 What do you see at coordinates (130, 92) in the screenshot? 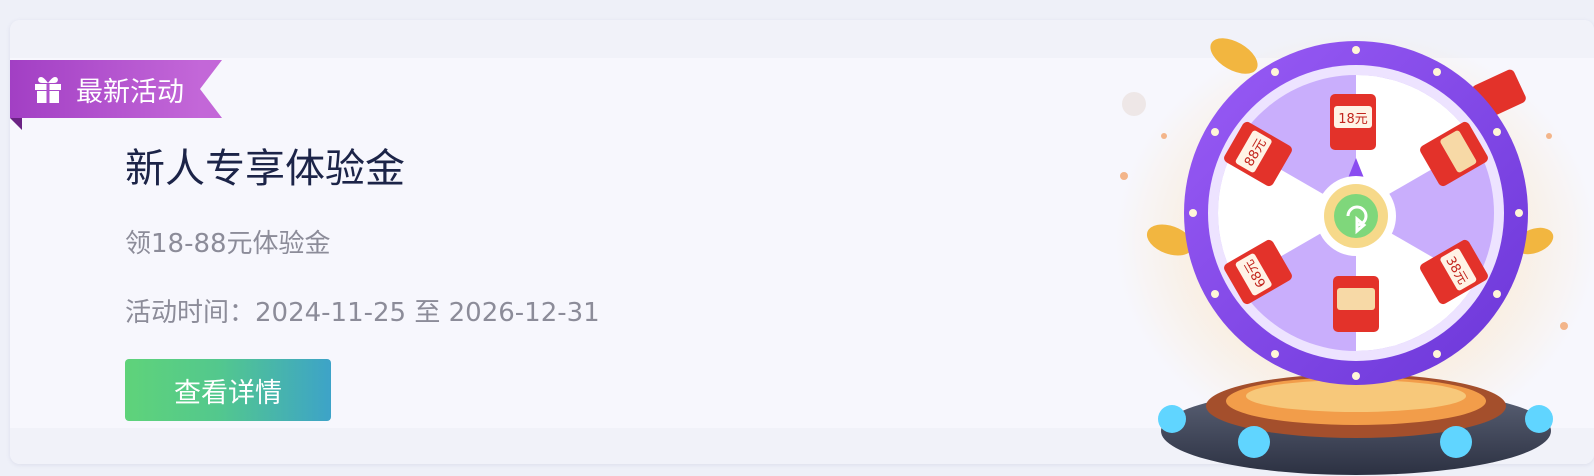
I see `ribbon-label: 最新活动` at bounding box center [130, 92].